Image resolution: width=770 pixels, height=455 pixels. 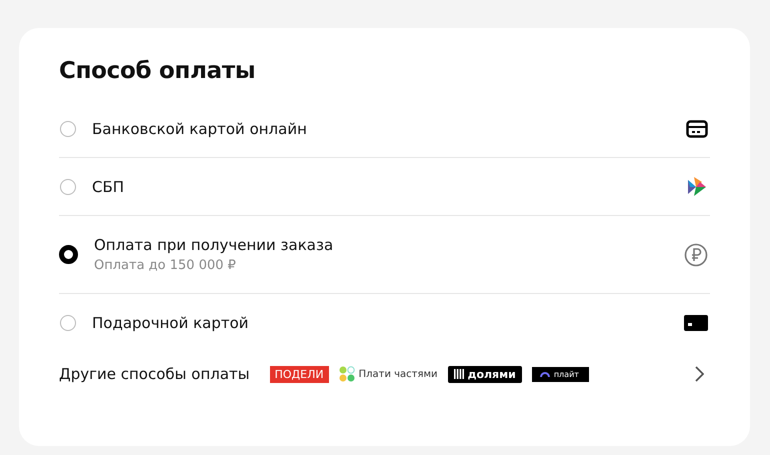 What do you see at coordinates (560, 374) in the screenshot?
I see `plait-logo: плайт` at bounding box center [560, 374].